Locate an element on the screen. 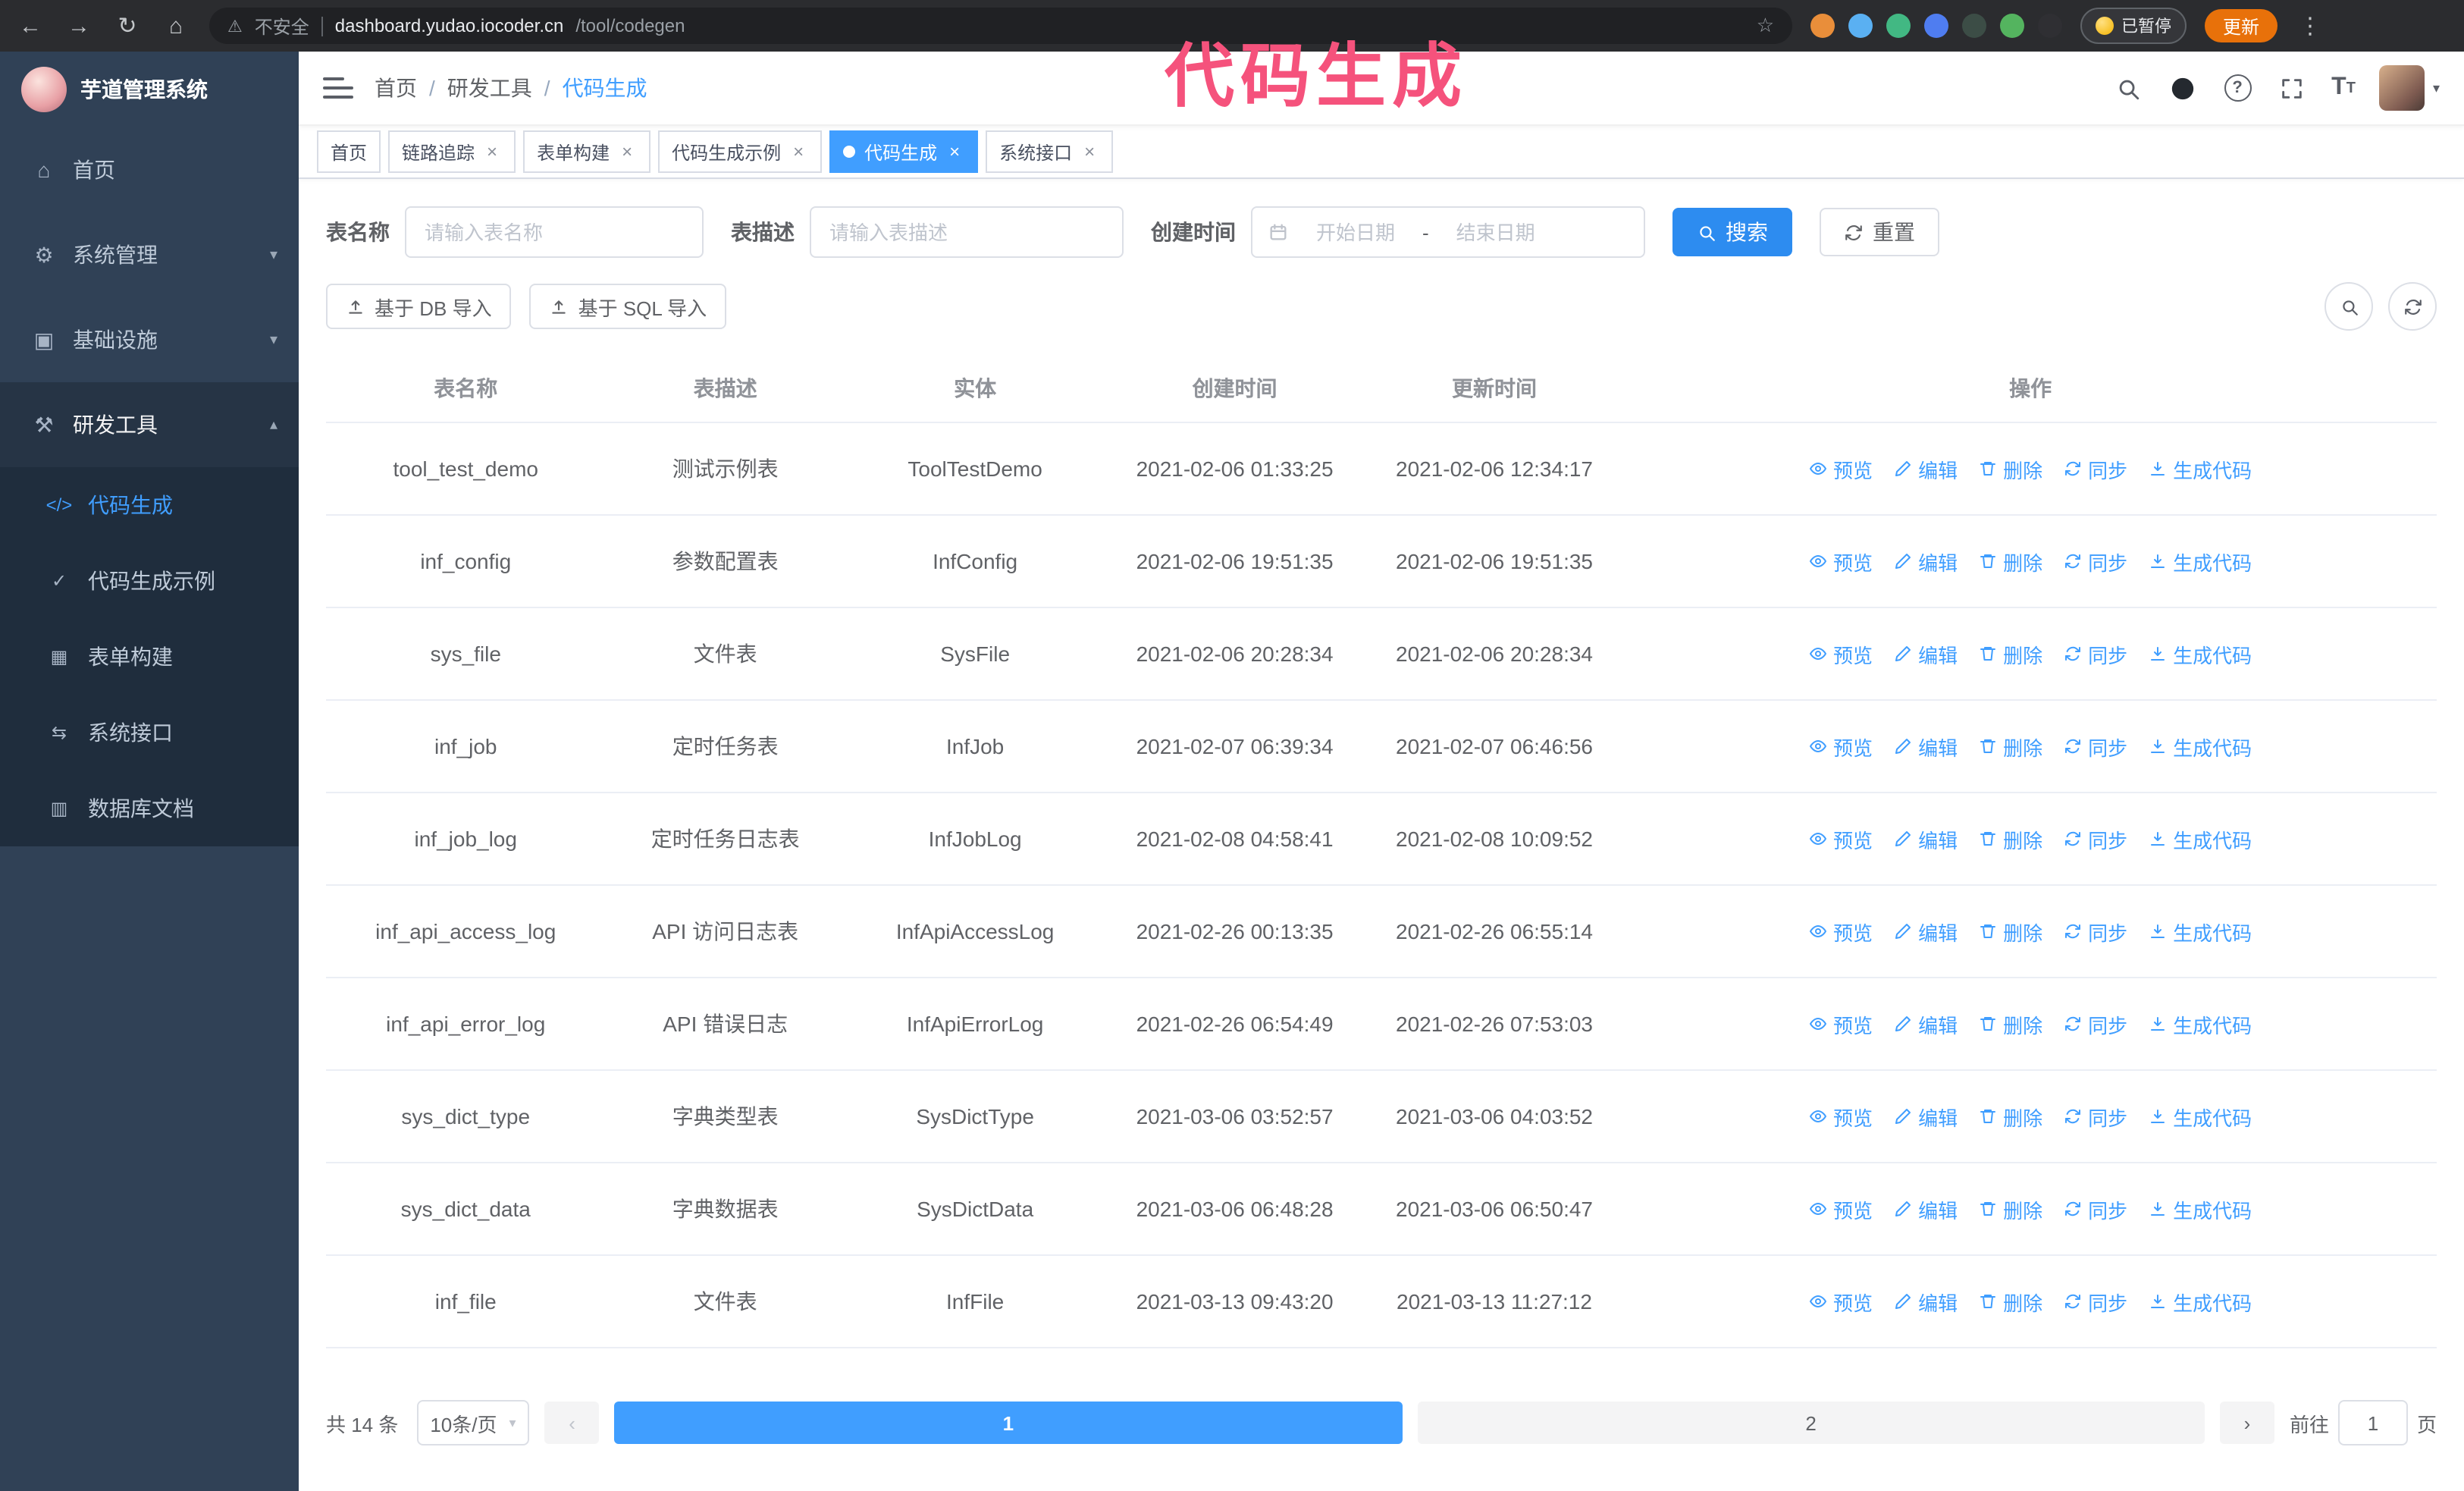  sidebar-item-form-builder: ▦ 表单构建 is located at coordinates (150, 657).